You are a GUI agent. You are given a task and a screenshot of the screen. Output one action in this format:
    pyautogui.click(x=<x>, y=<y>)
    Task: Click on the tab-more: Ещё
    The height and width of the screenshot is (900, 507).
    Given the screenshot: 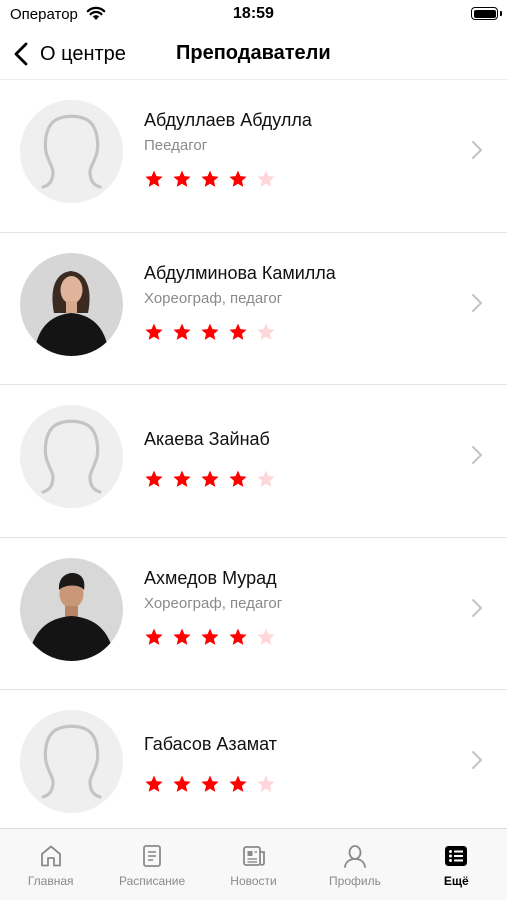 What is the action you would take?
    pyautogui.click(x=456, y=864)
    